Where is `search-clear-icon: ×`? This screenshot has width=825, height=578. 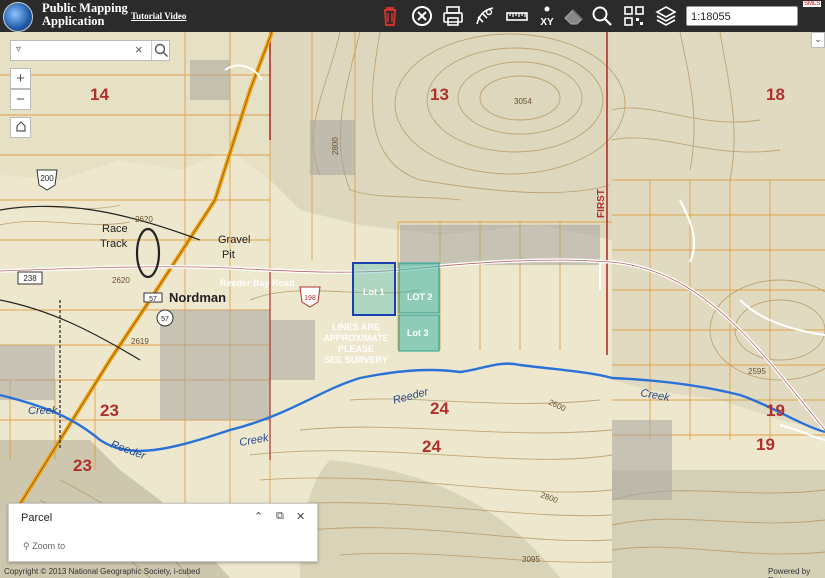 search-clear-icon: × is located at coordinates (139, 49).